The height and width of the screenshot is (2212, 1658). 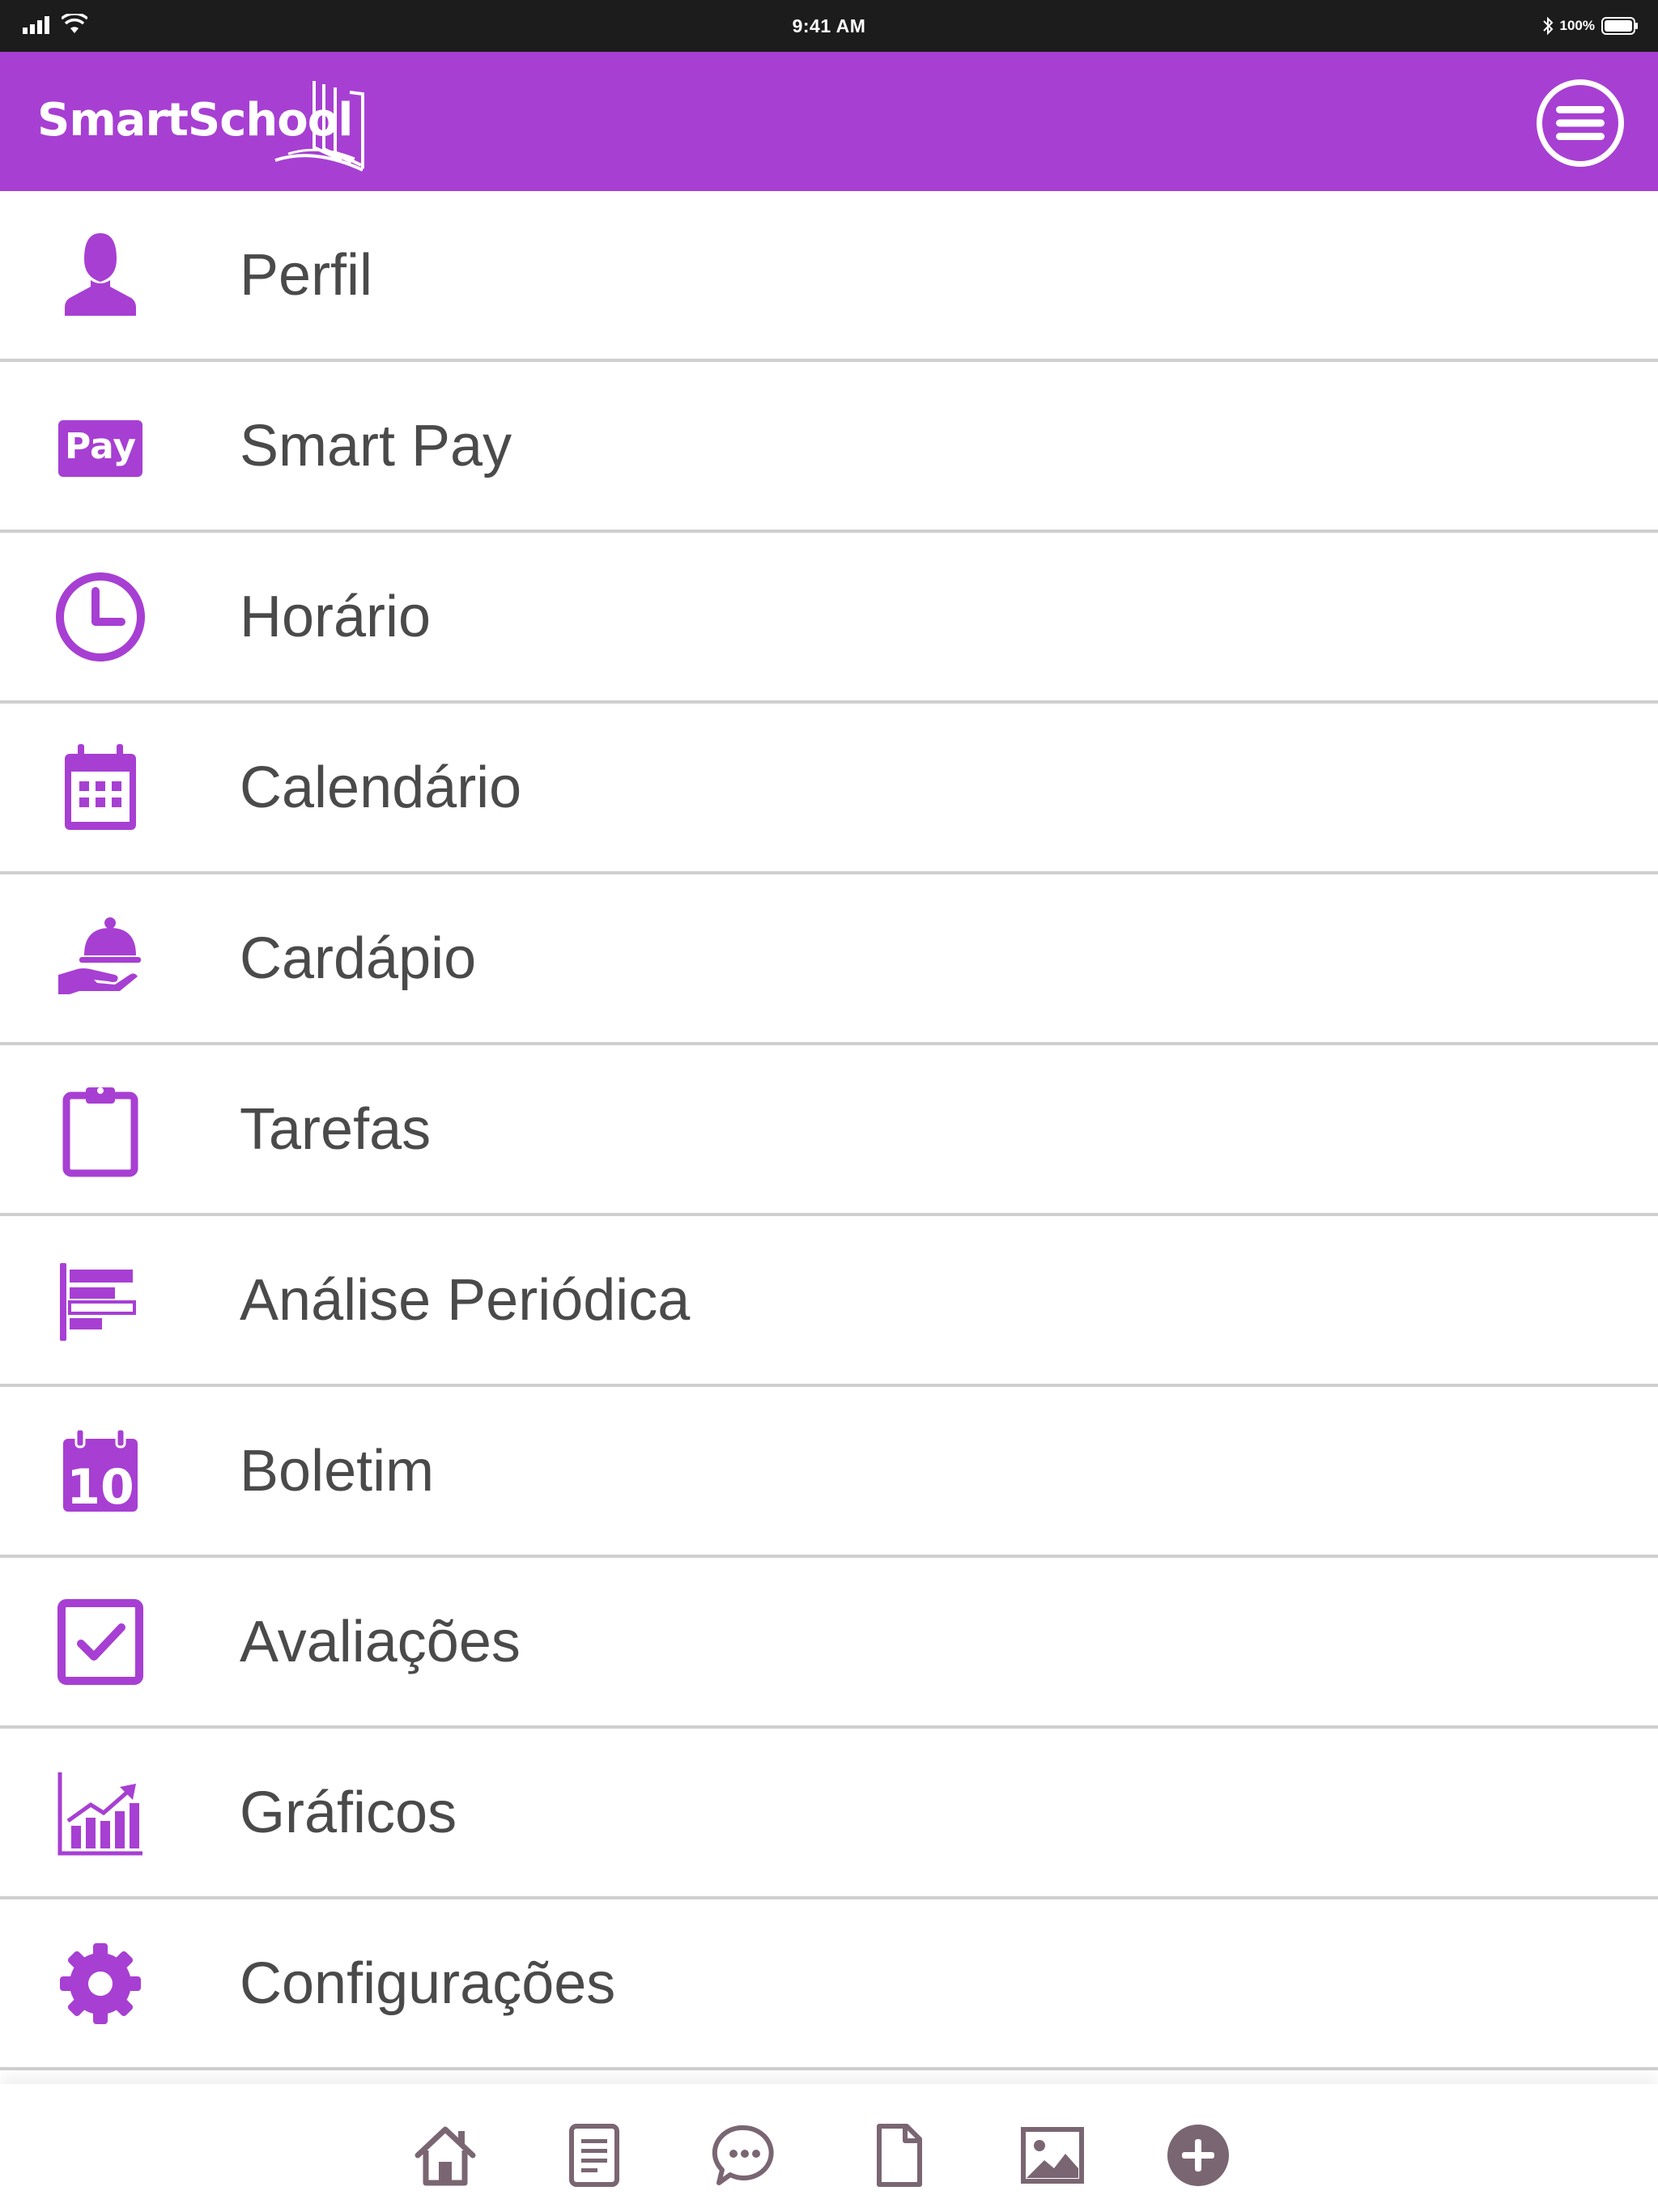 I want to click on menu-item-configuracoes: Configurações, so click(x=829, y=1984).